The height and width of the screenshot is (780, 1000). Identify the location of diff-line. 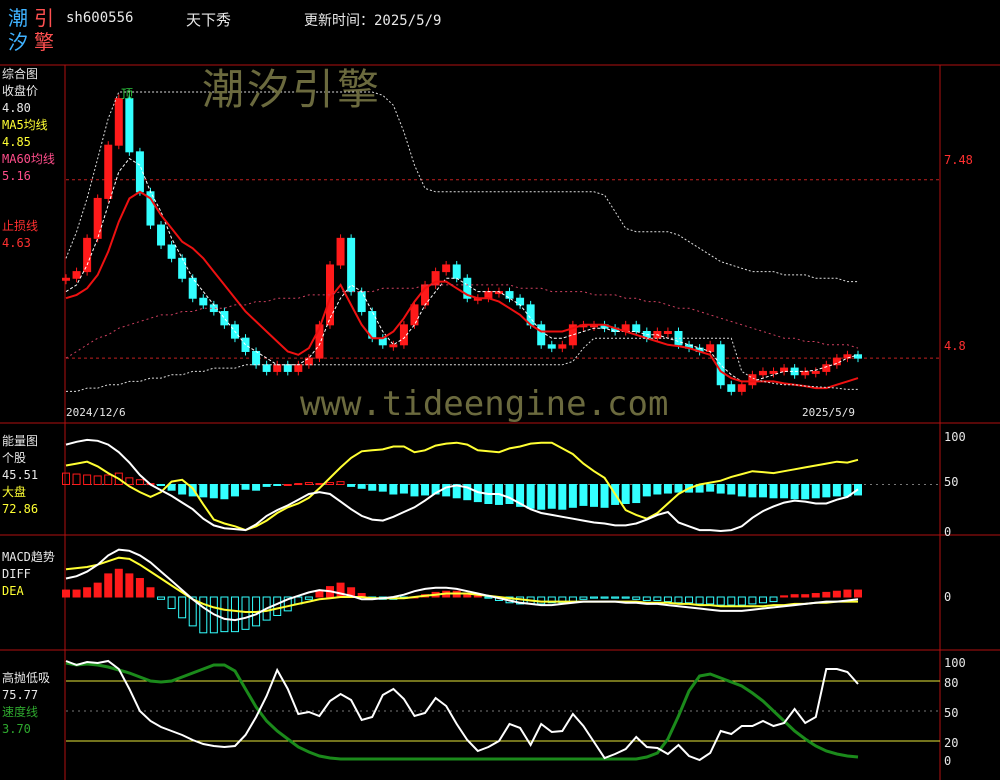
(462, 585).